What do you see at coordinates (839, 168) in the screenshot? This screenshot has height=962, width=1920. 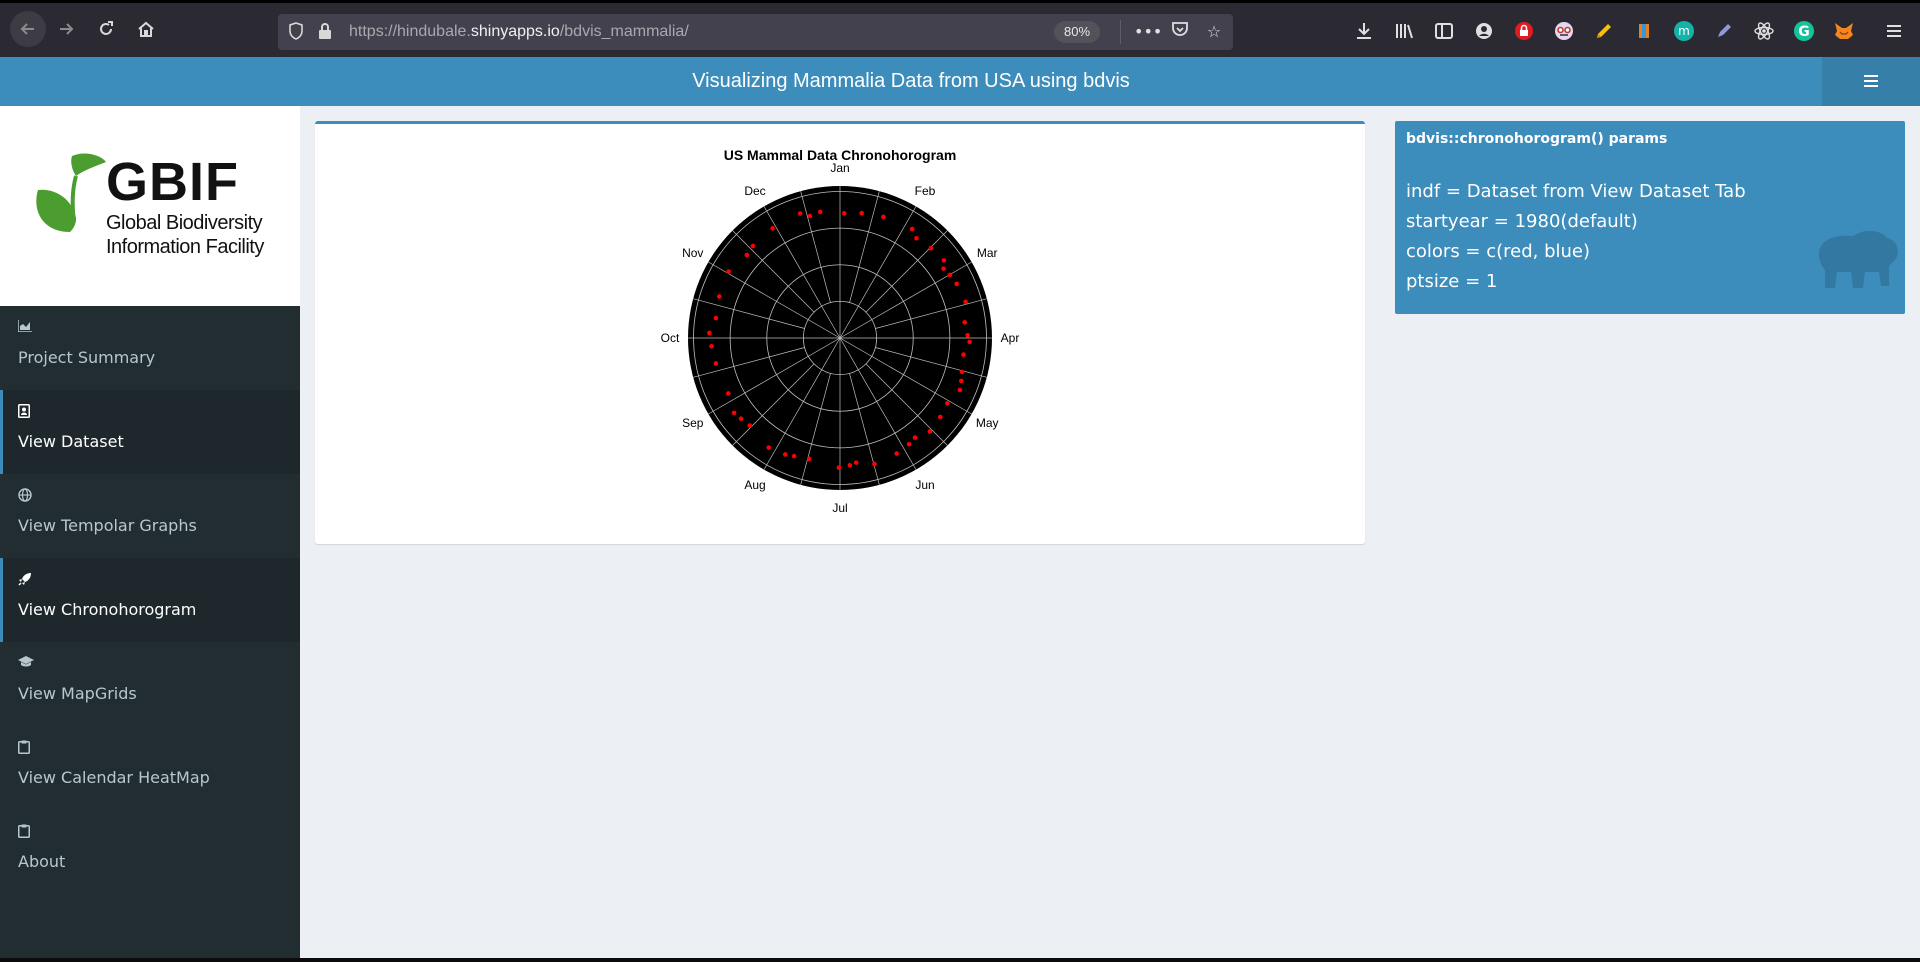 I see `month-label: Jan` at bounding box center [839, 168].